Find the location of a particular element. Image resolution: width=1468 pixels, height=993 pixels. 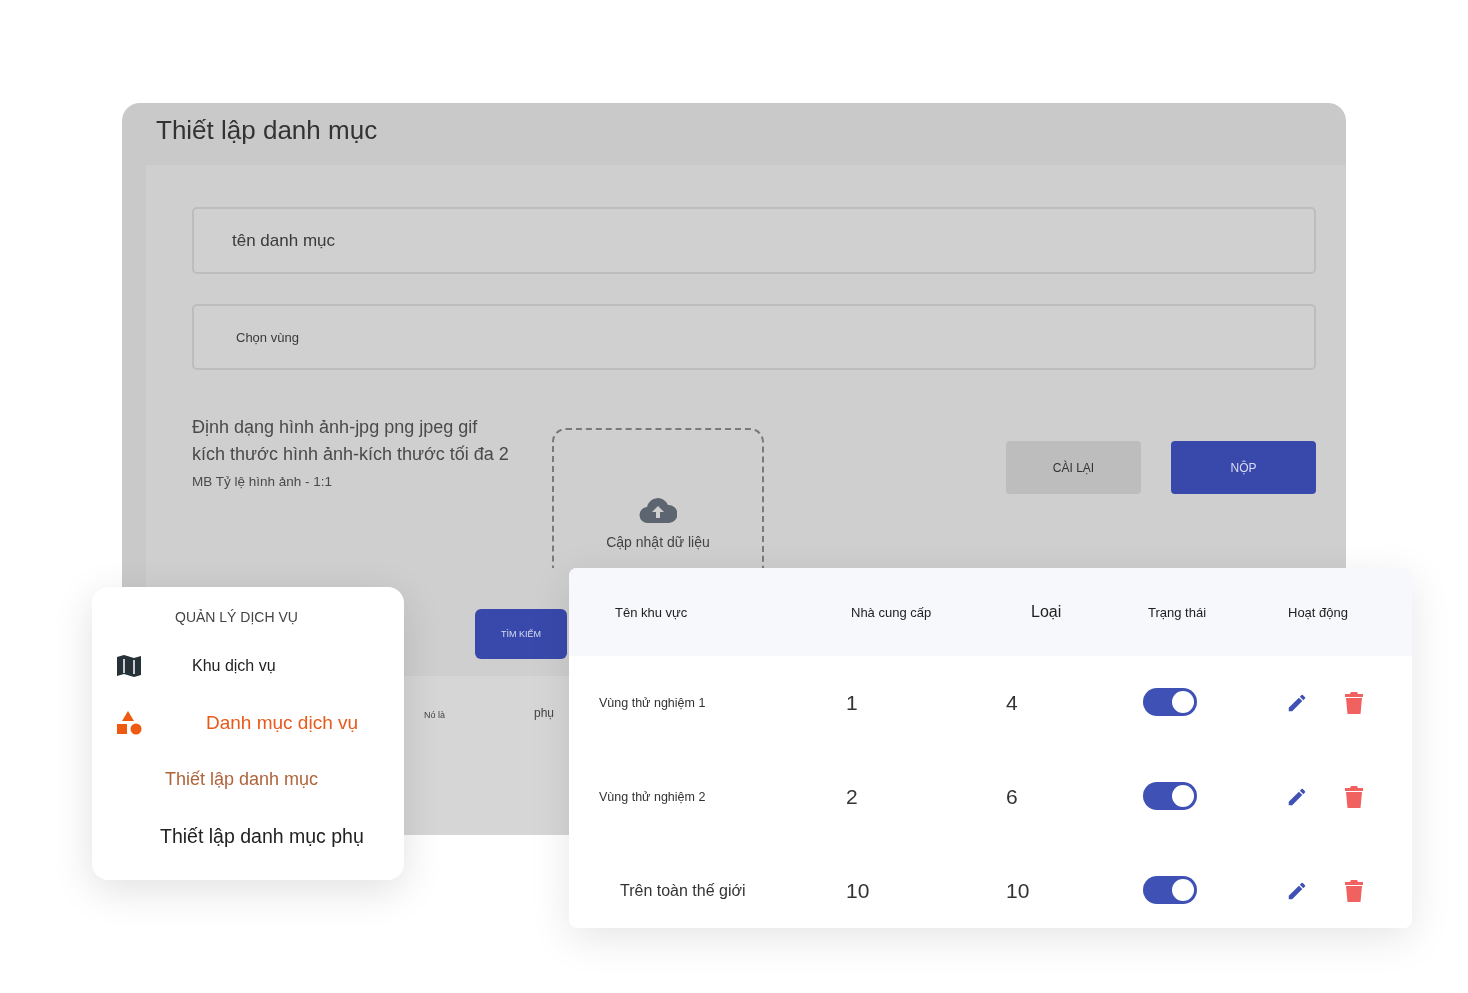

column-header: Hoạt động is located at coordinates (1317, 612).